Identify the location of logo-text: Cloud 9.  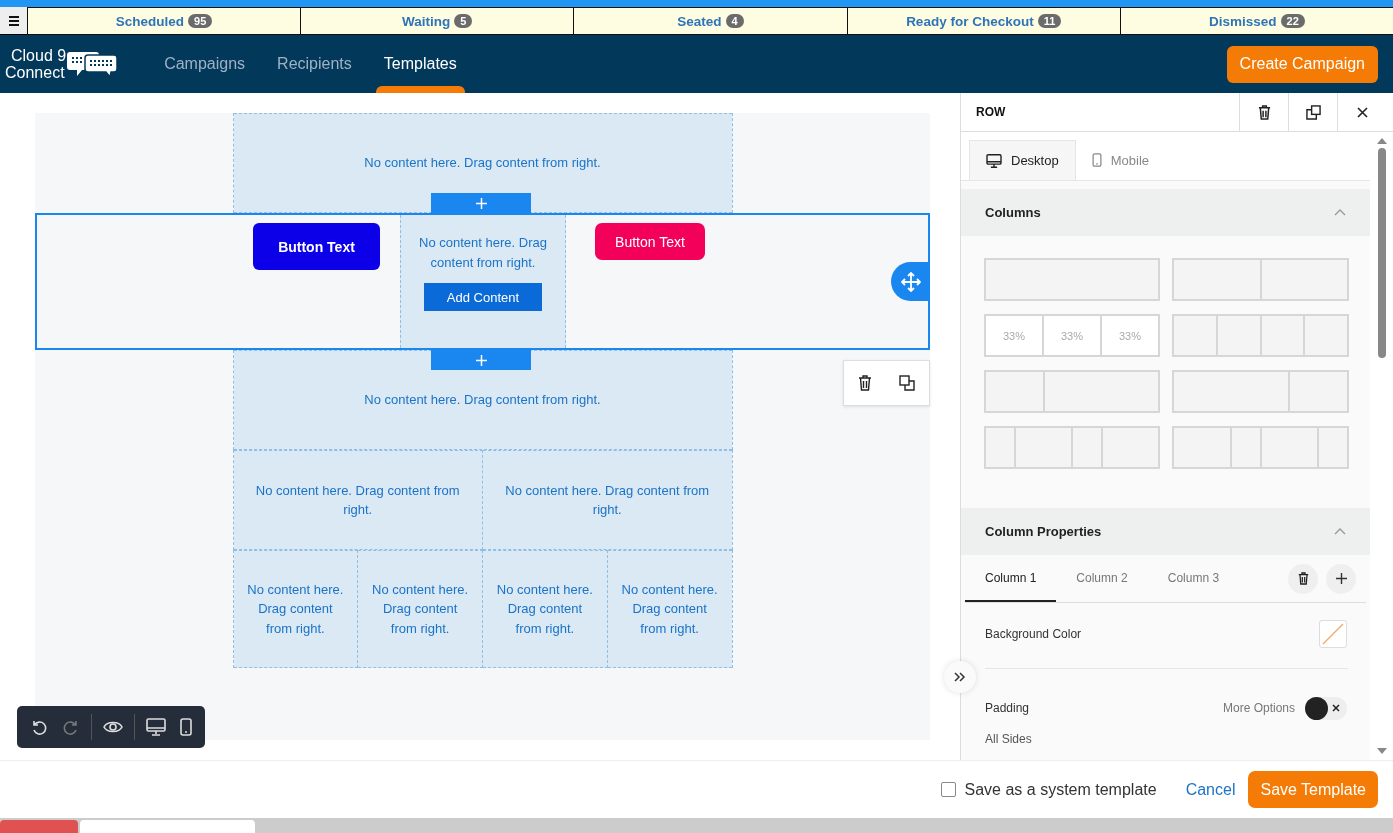
(39, 55).